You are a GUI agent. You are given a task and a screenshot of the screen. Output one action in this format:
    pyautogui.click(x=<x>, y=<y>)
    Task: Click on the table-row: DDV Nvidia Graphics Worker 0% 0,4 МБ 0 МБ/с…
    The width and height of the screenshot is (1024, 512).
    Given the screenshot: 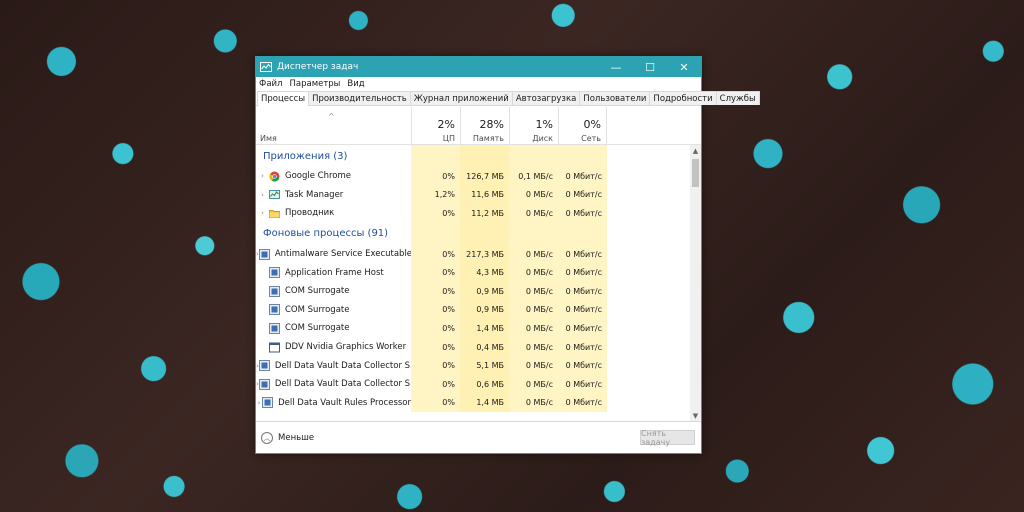 What is the action you would take?
    pyautogui.click(x=478, y=347)
    